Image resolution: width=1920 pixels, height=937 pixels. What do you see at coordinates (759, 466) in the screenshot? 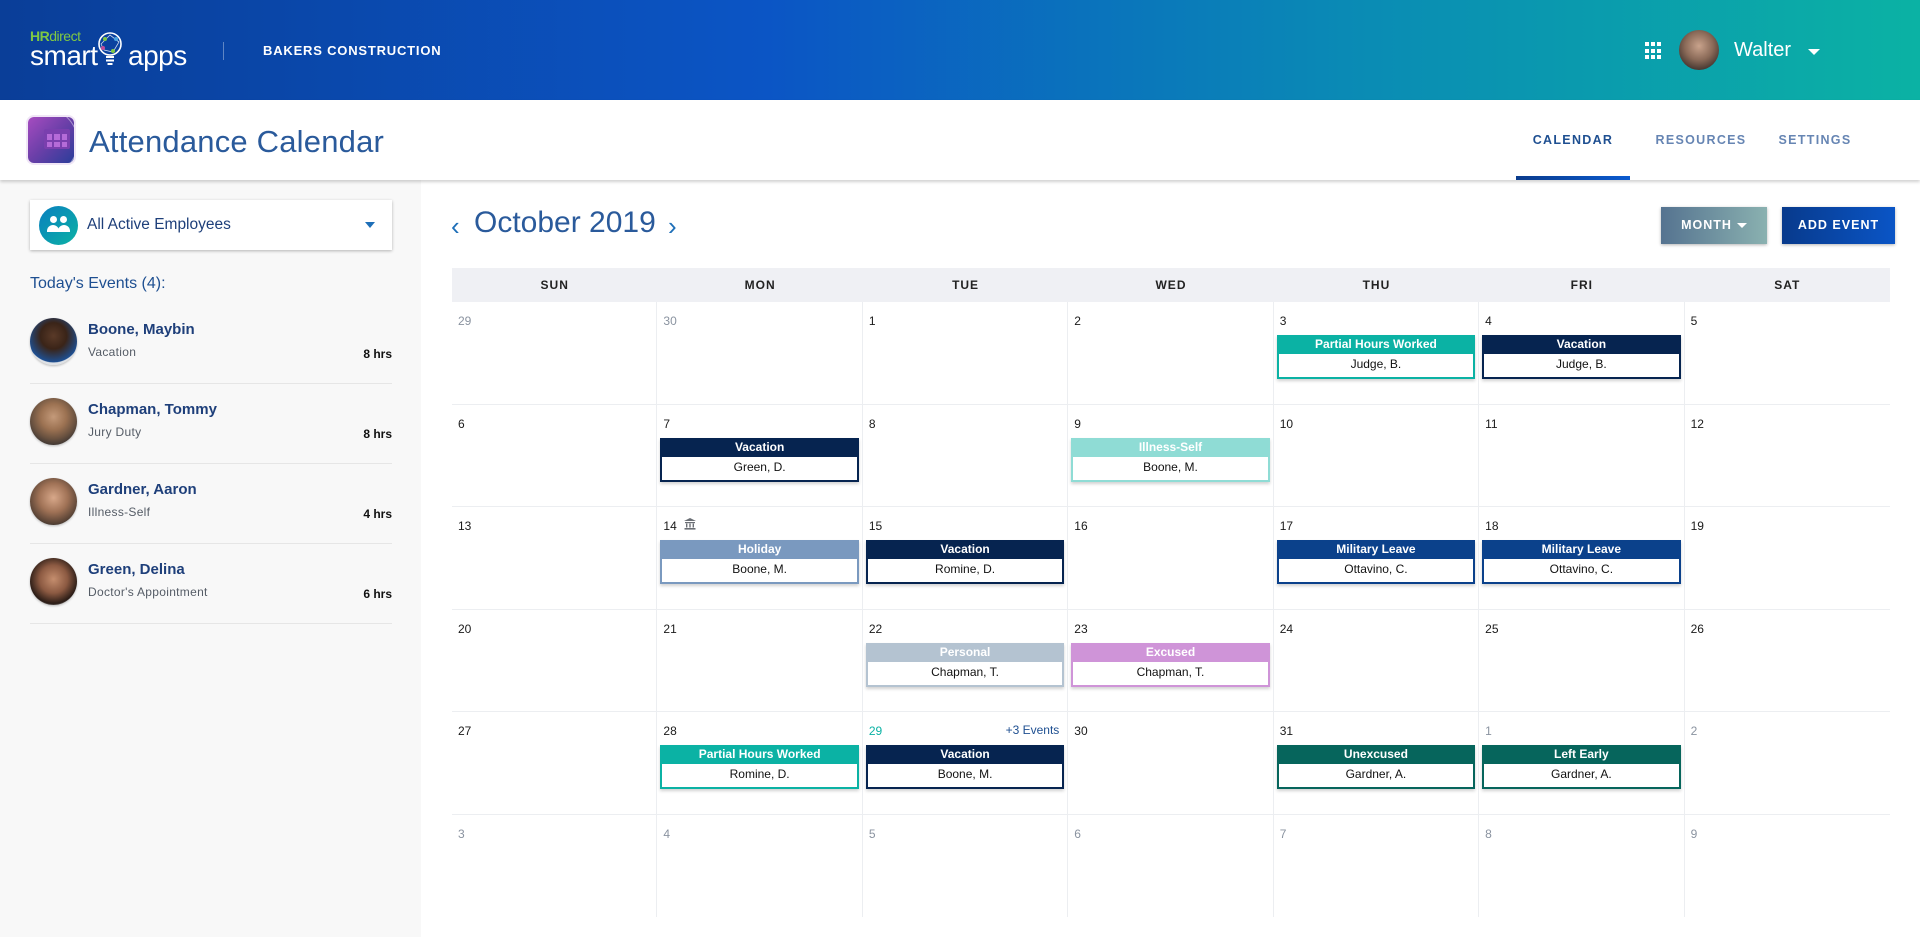
I see `event-employee: Green, D.` at bounding box center [759, 466].